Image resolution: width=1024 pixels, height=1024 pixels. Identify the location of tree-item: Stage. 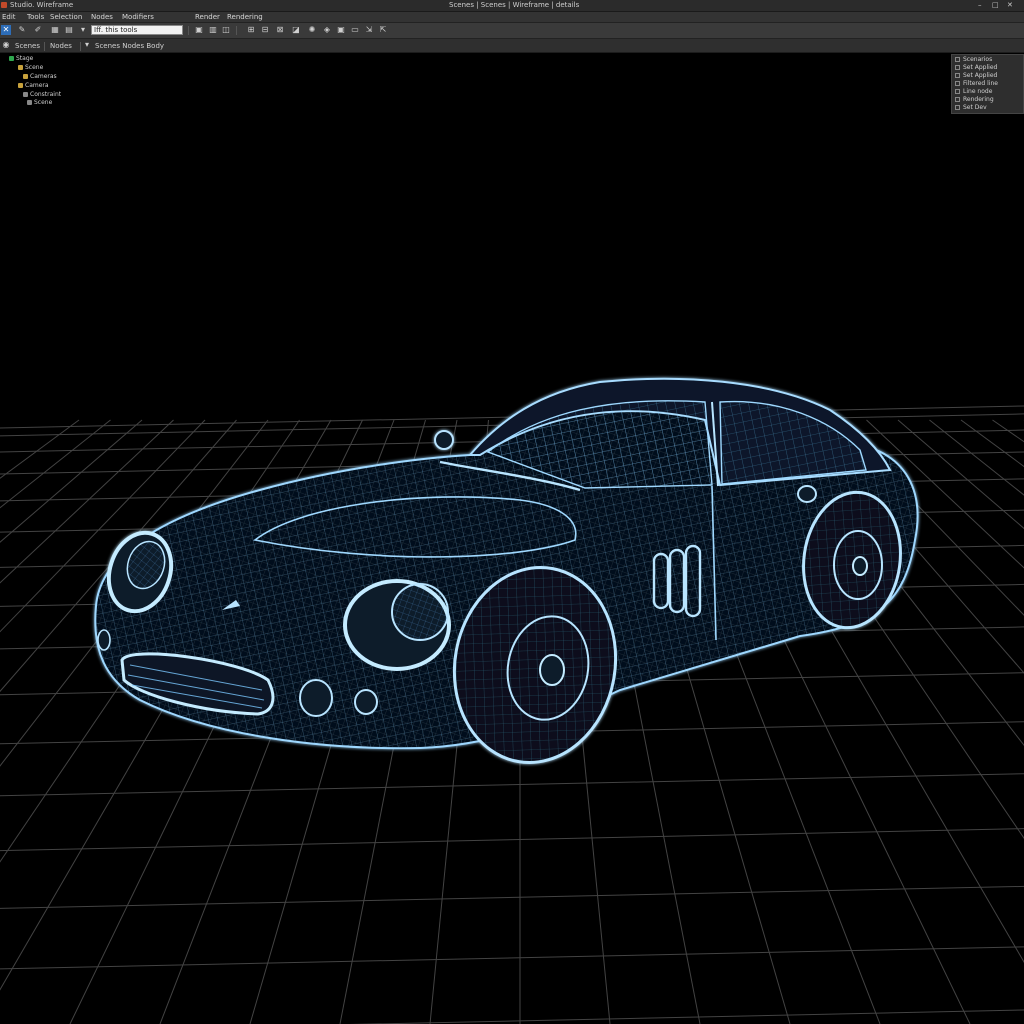
(21, 59).